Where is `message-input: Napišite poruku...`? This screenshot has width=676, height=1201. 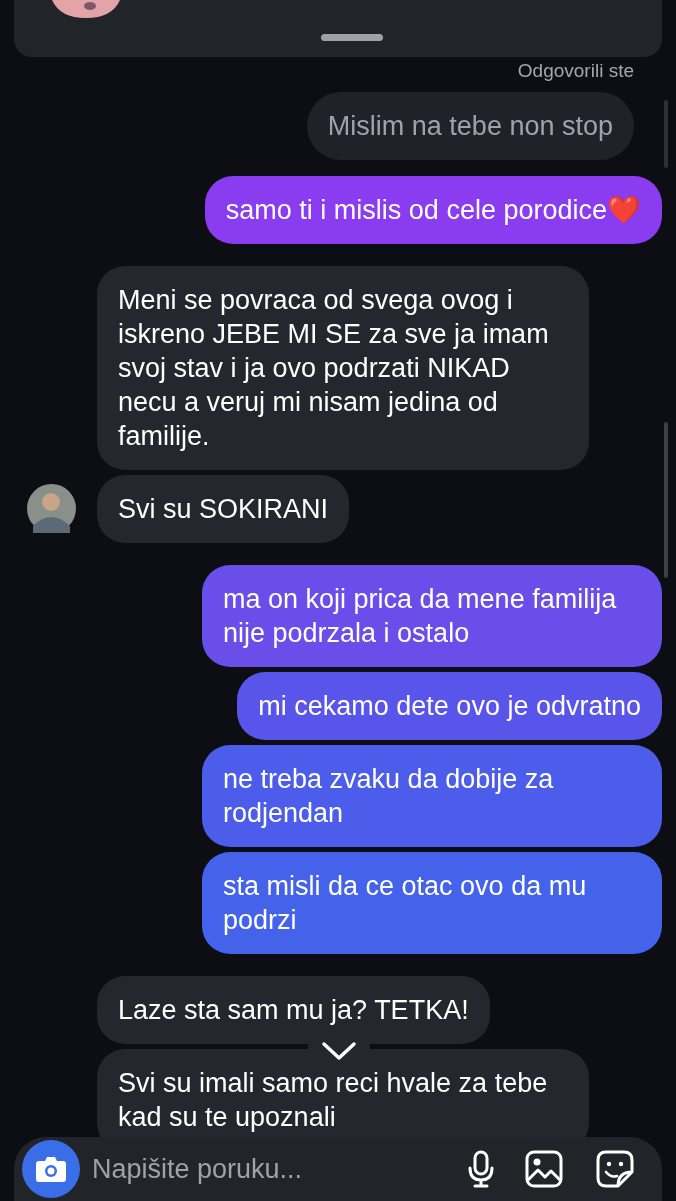
message-input: Napišite poruku... is located at coordinates (279, 1169).